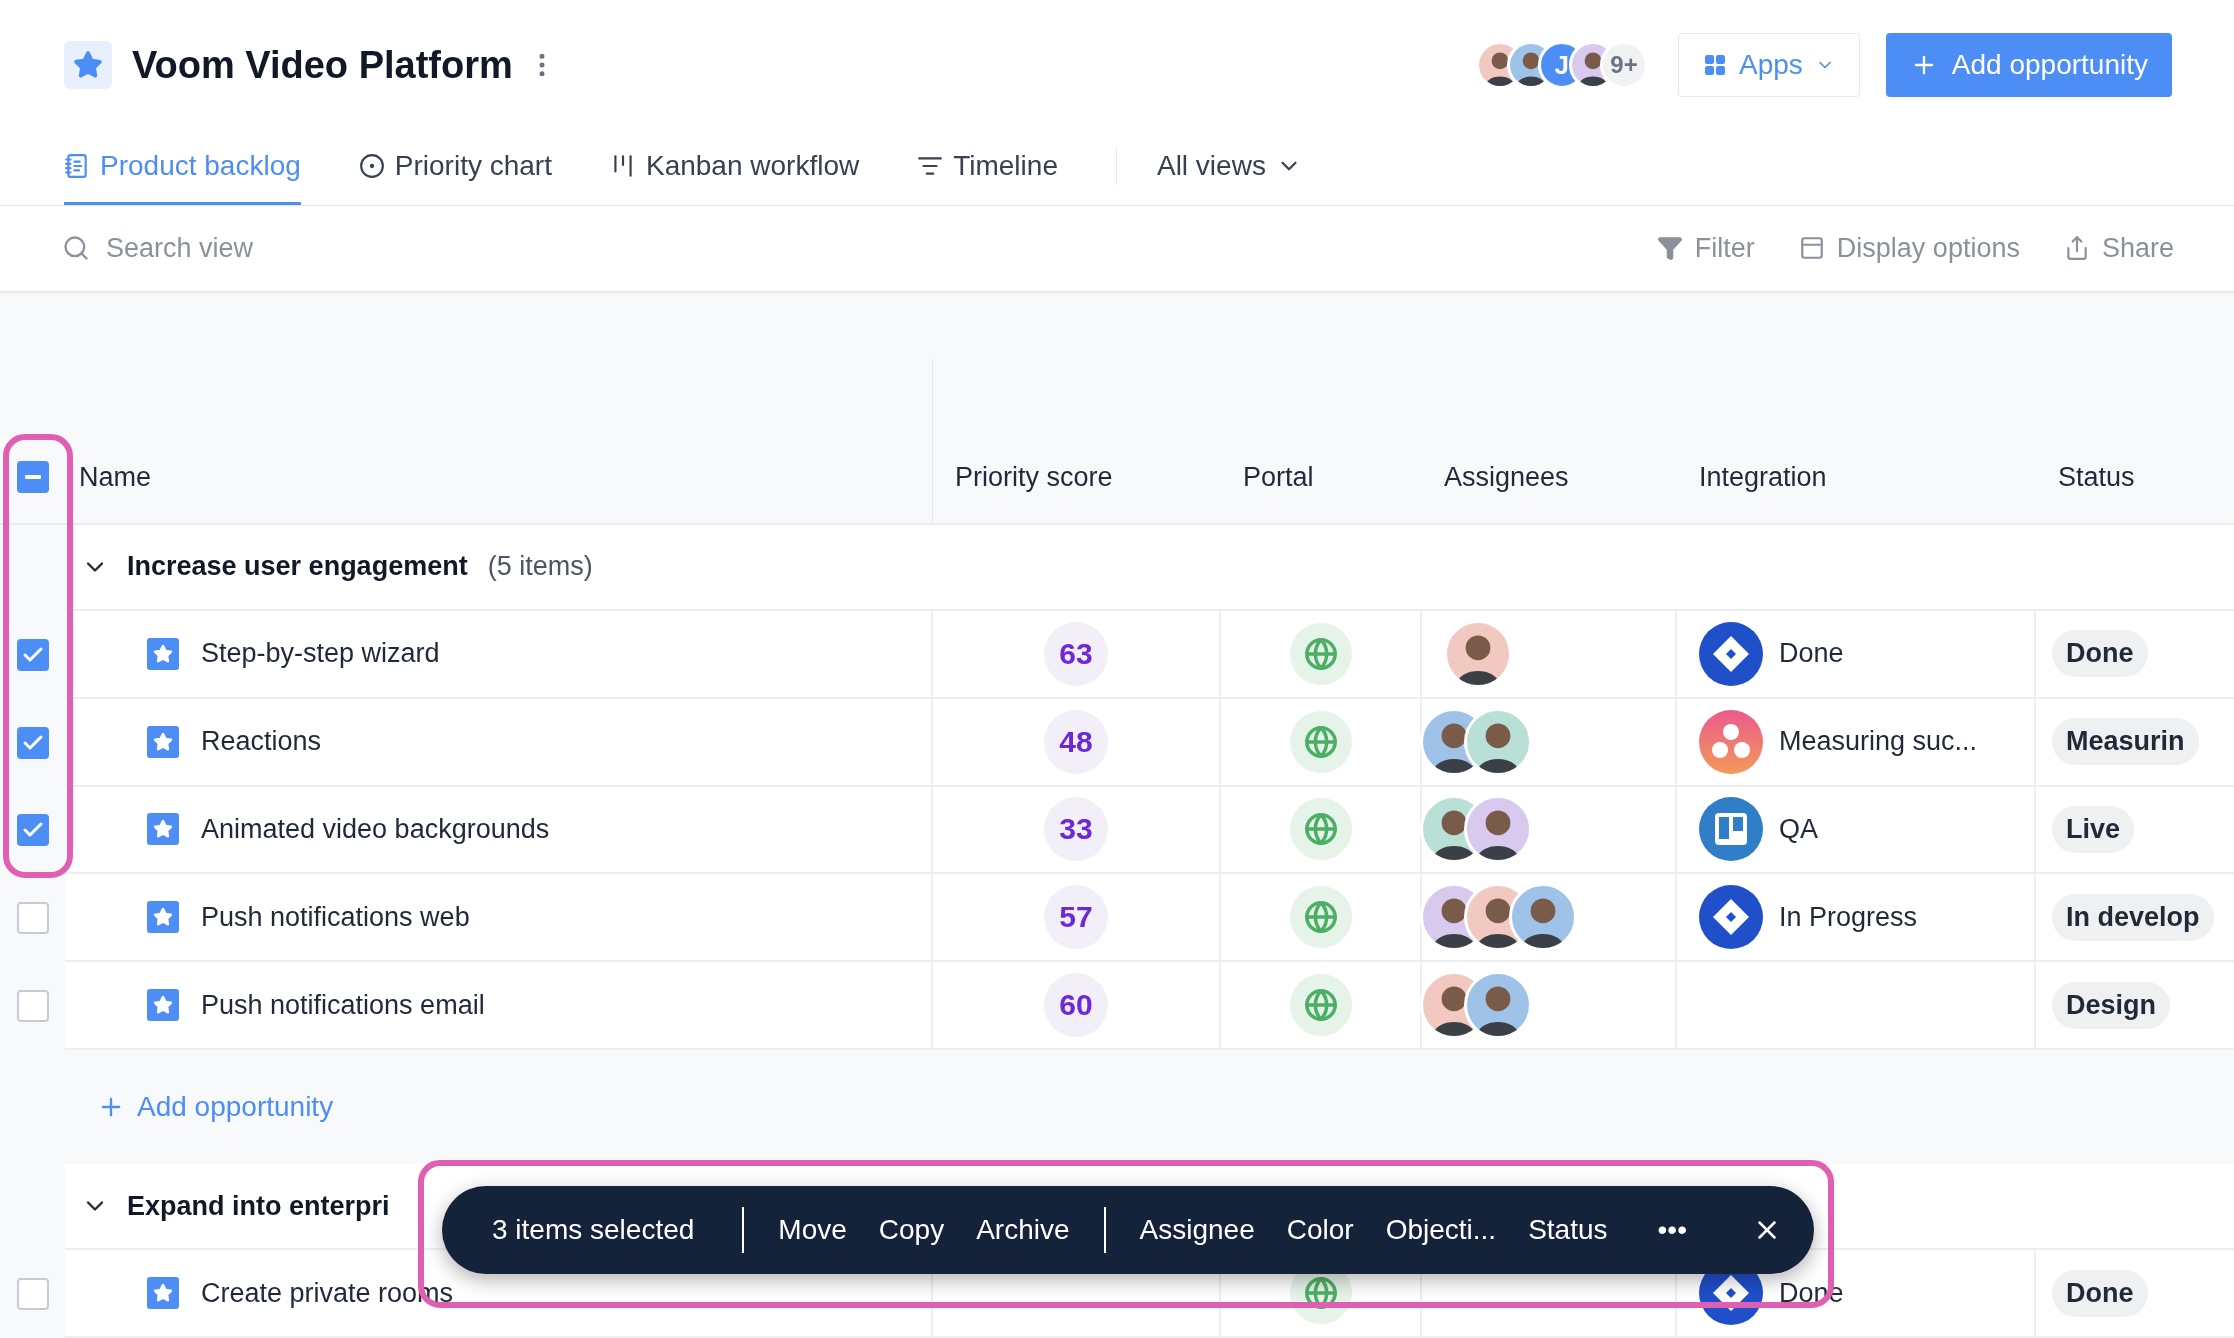 The width and height of the screenshot is (2234, 1338). Describe the element at coordinates (2133, 917) in the screenshot. I see `status-pill: In develop` at that location.